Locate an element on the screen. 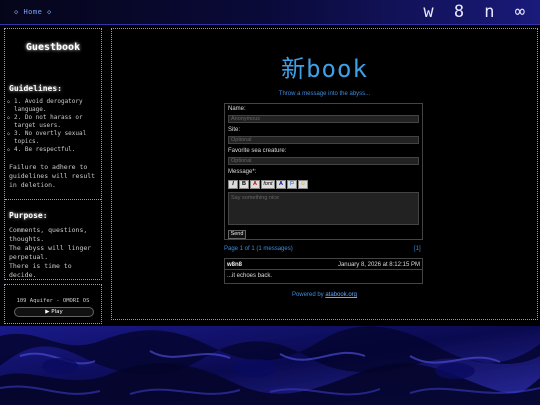 Image resolution: width=540 pixels, height=405 pixels. home-label: Home is located at coordinates (33, 12).